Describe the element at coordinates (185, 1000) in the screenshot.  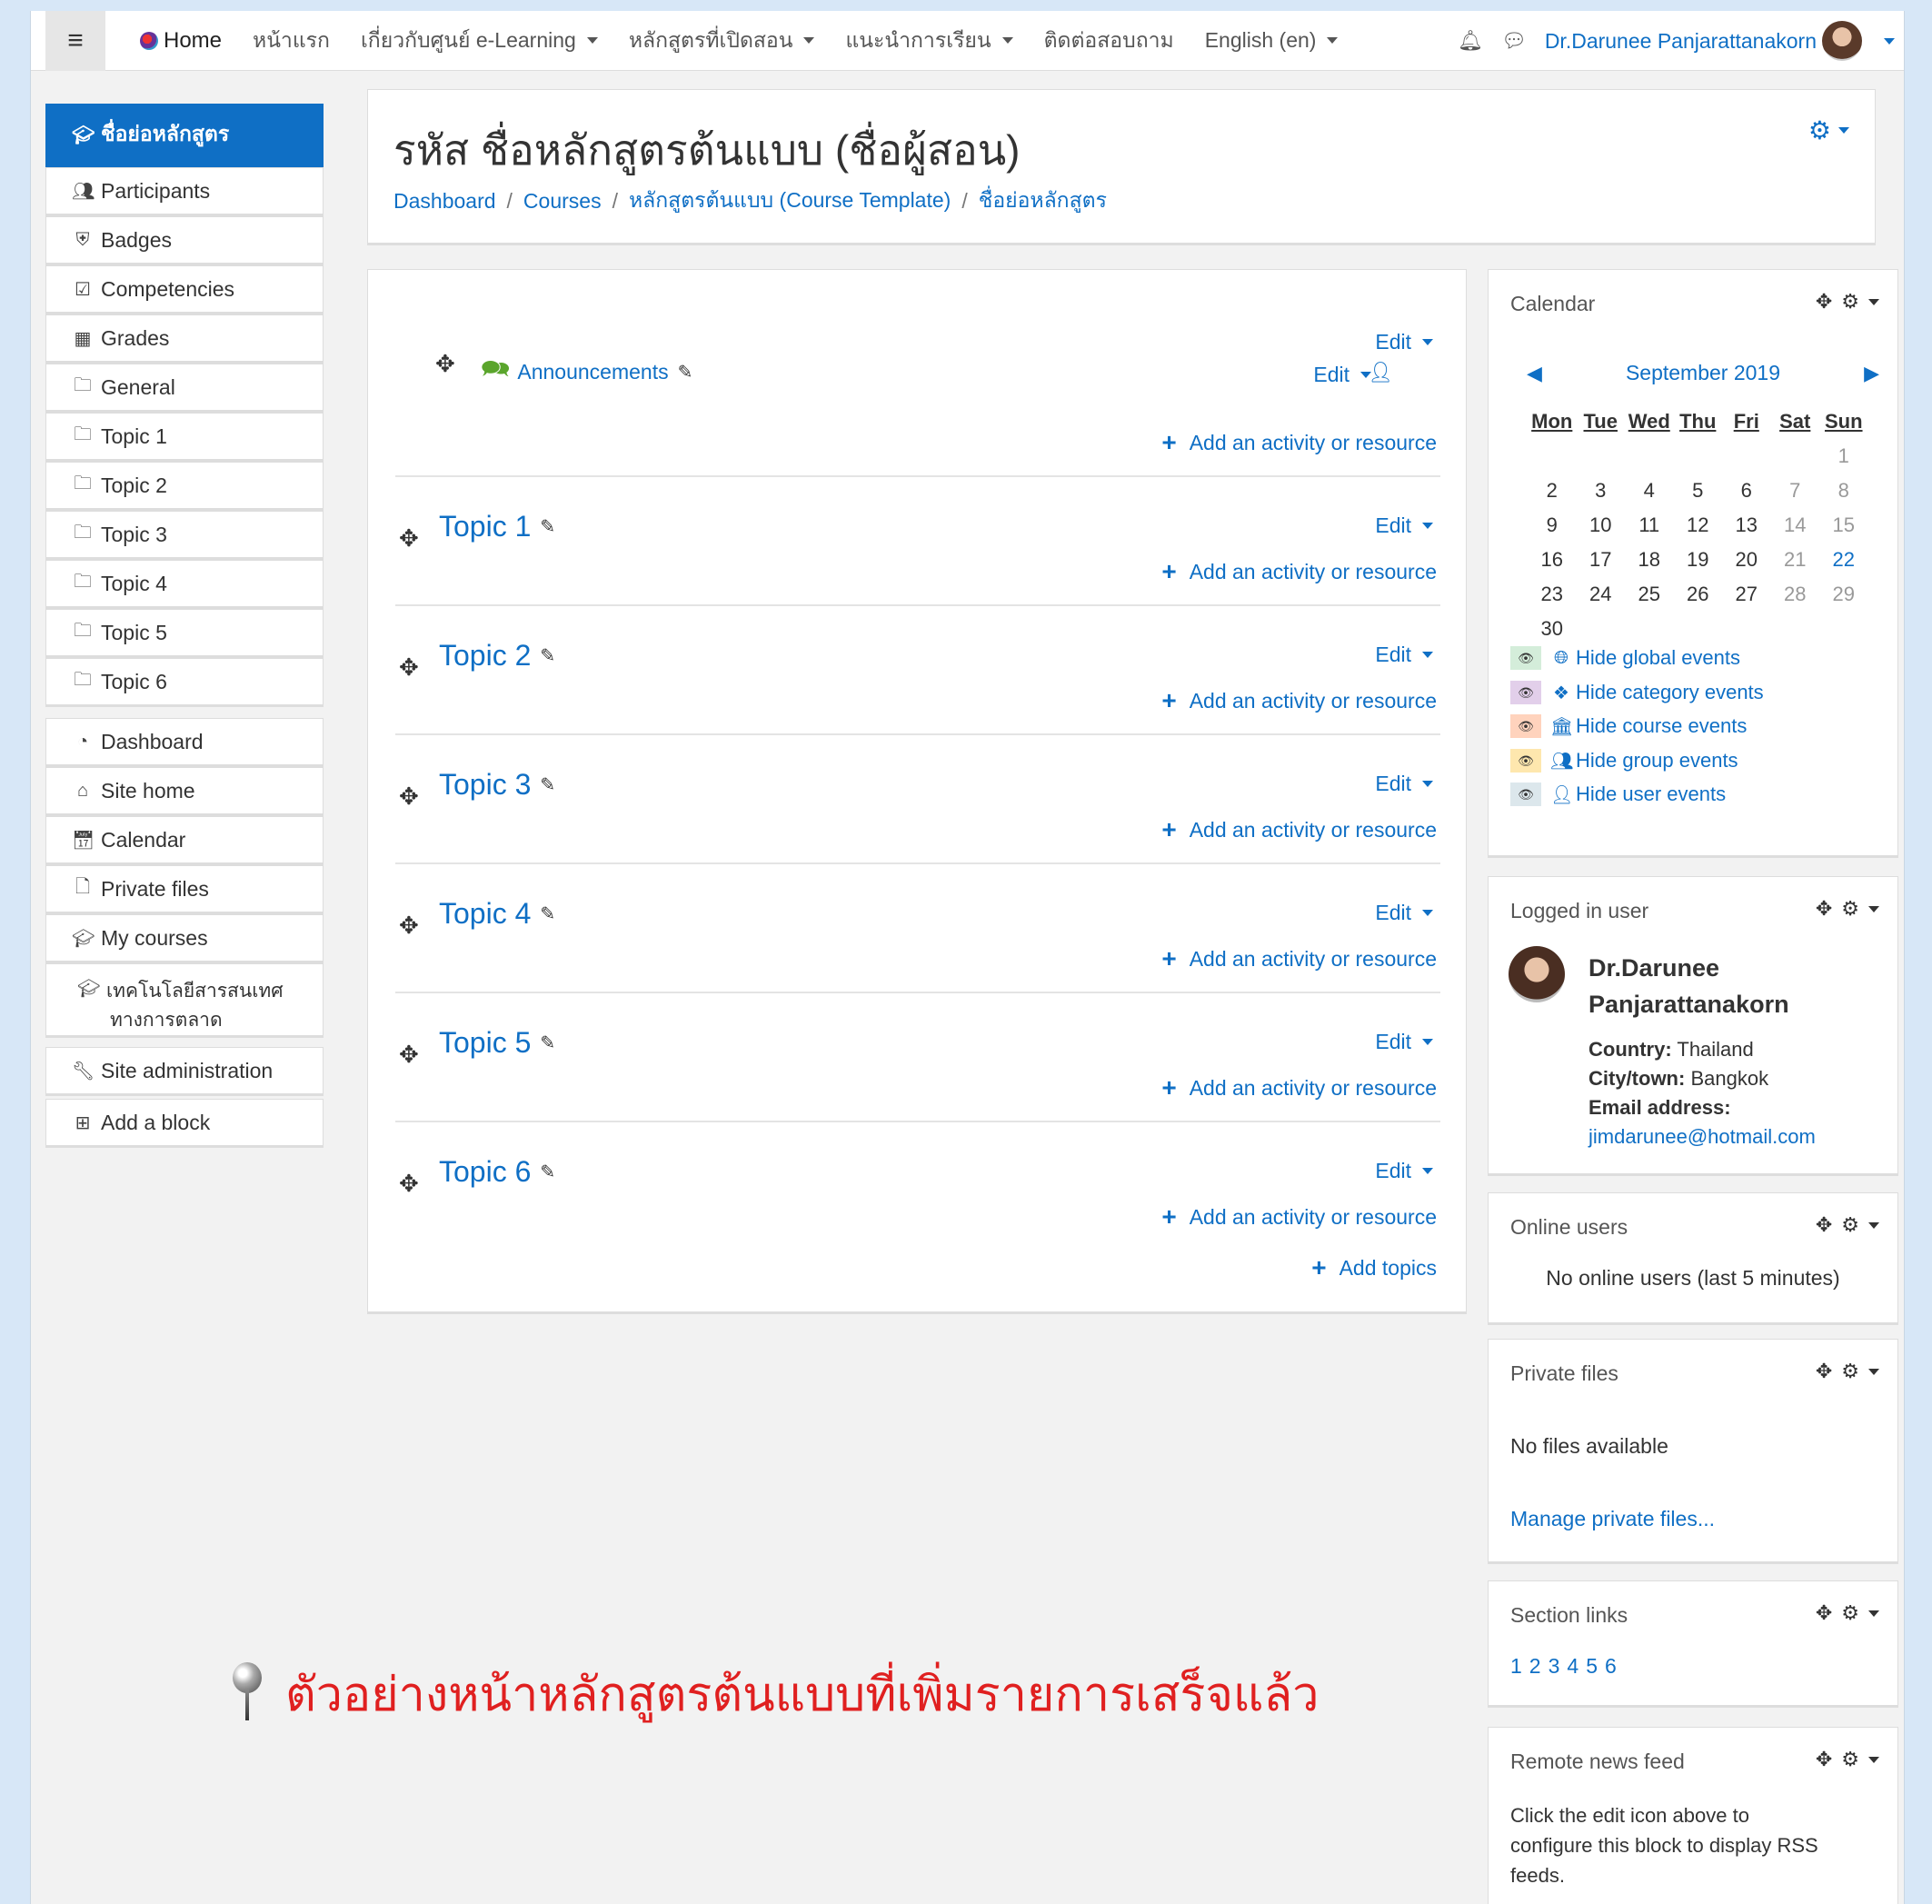
I see `drawer-item-course-marketing: 🎓︎ เทคโนโลยีสารสนเทศ ทางการตลาด` at that location.